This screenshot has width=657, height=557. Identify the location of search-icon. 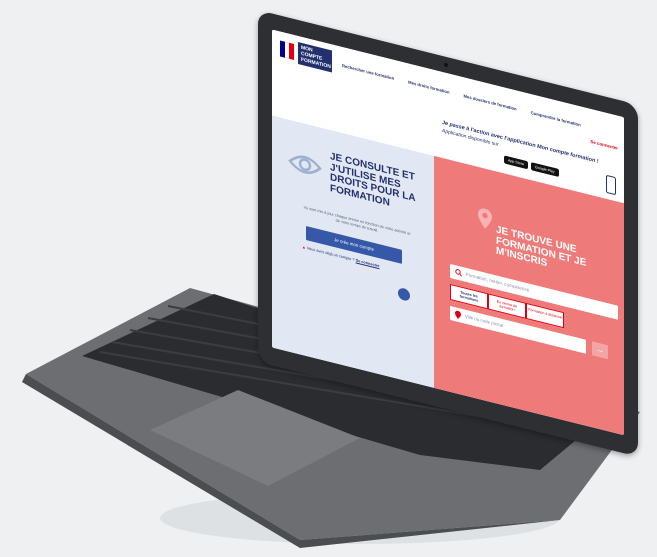
(458, 273).